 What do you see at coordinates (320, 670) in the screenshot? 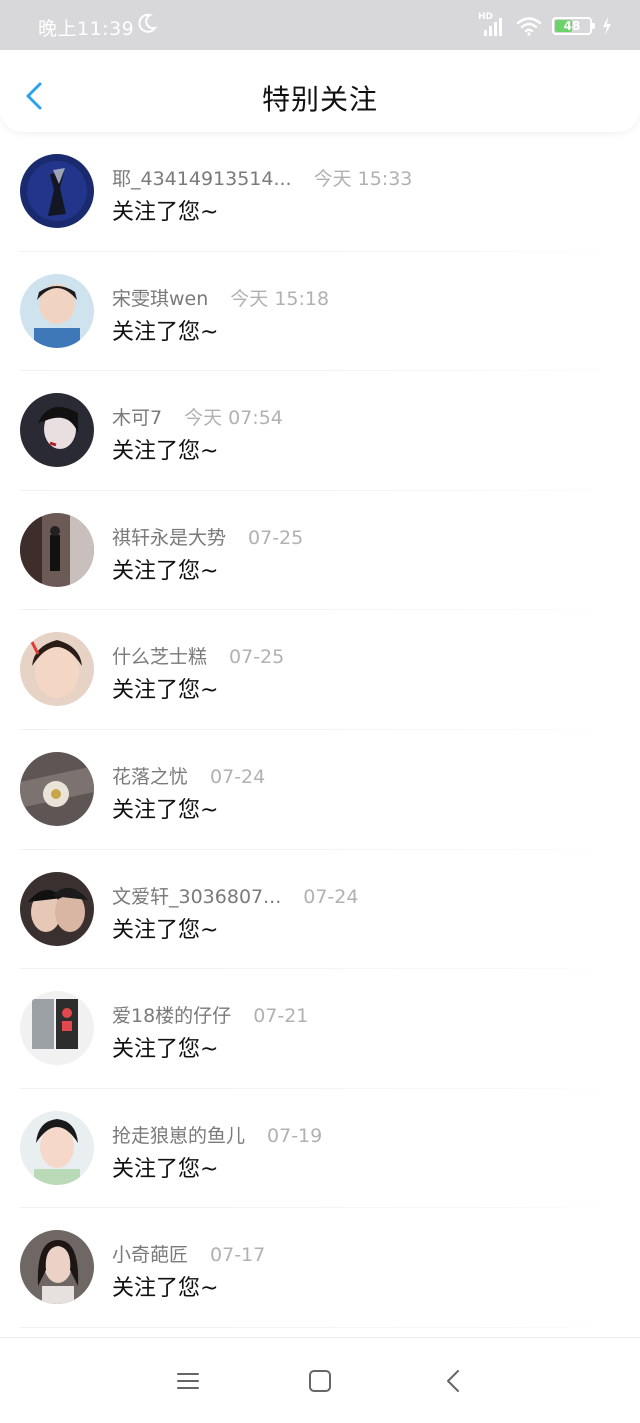
I see `list-item: 什么芝士糕 07-25 关注了您~` at bounding box center [320, 670].